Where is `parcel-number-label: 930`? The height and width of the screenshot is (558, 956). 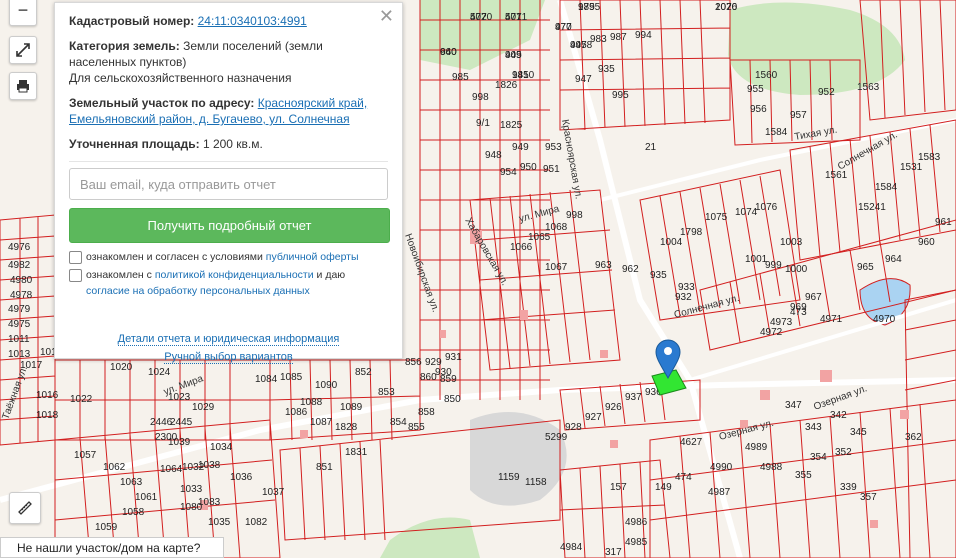
parcel-number-label: 930 is located at coordinates (443, 372).